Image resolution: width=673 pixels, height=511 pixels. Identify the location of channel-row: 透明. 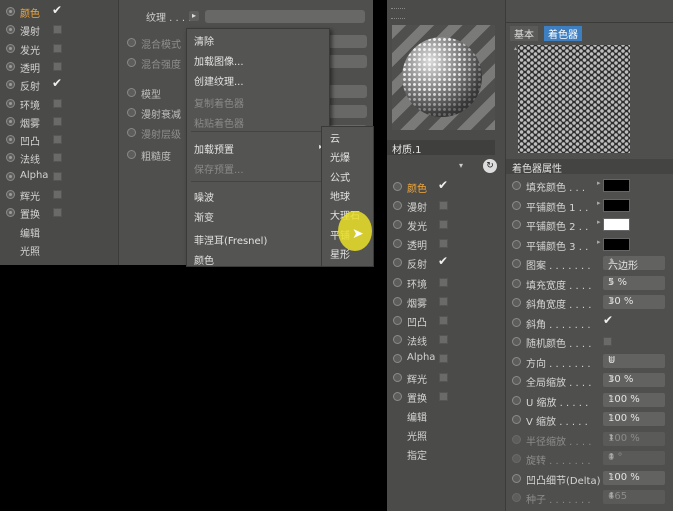
(446, 244).